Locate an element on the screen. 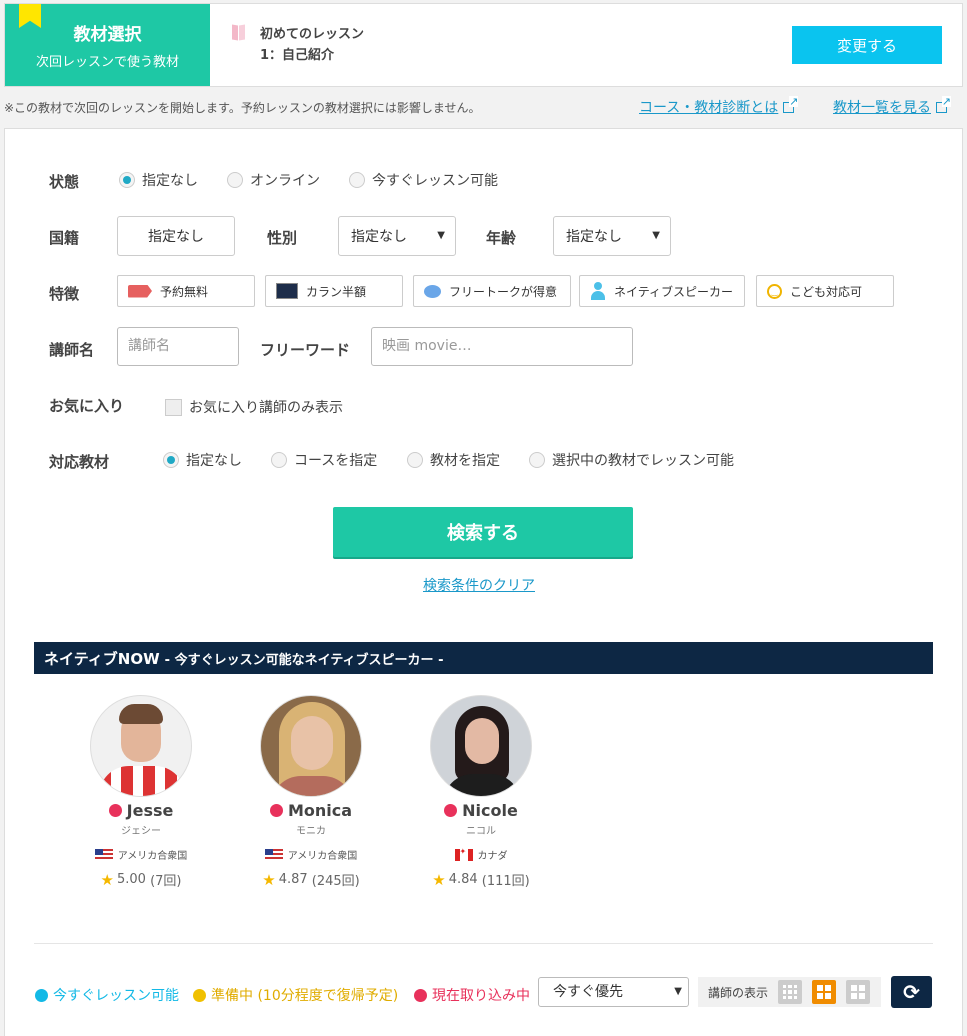 The image size is (967, 1036). material-lesson: 1：自己紹介 is located at coordinates (297, 55).